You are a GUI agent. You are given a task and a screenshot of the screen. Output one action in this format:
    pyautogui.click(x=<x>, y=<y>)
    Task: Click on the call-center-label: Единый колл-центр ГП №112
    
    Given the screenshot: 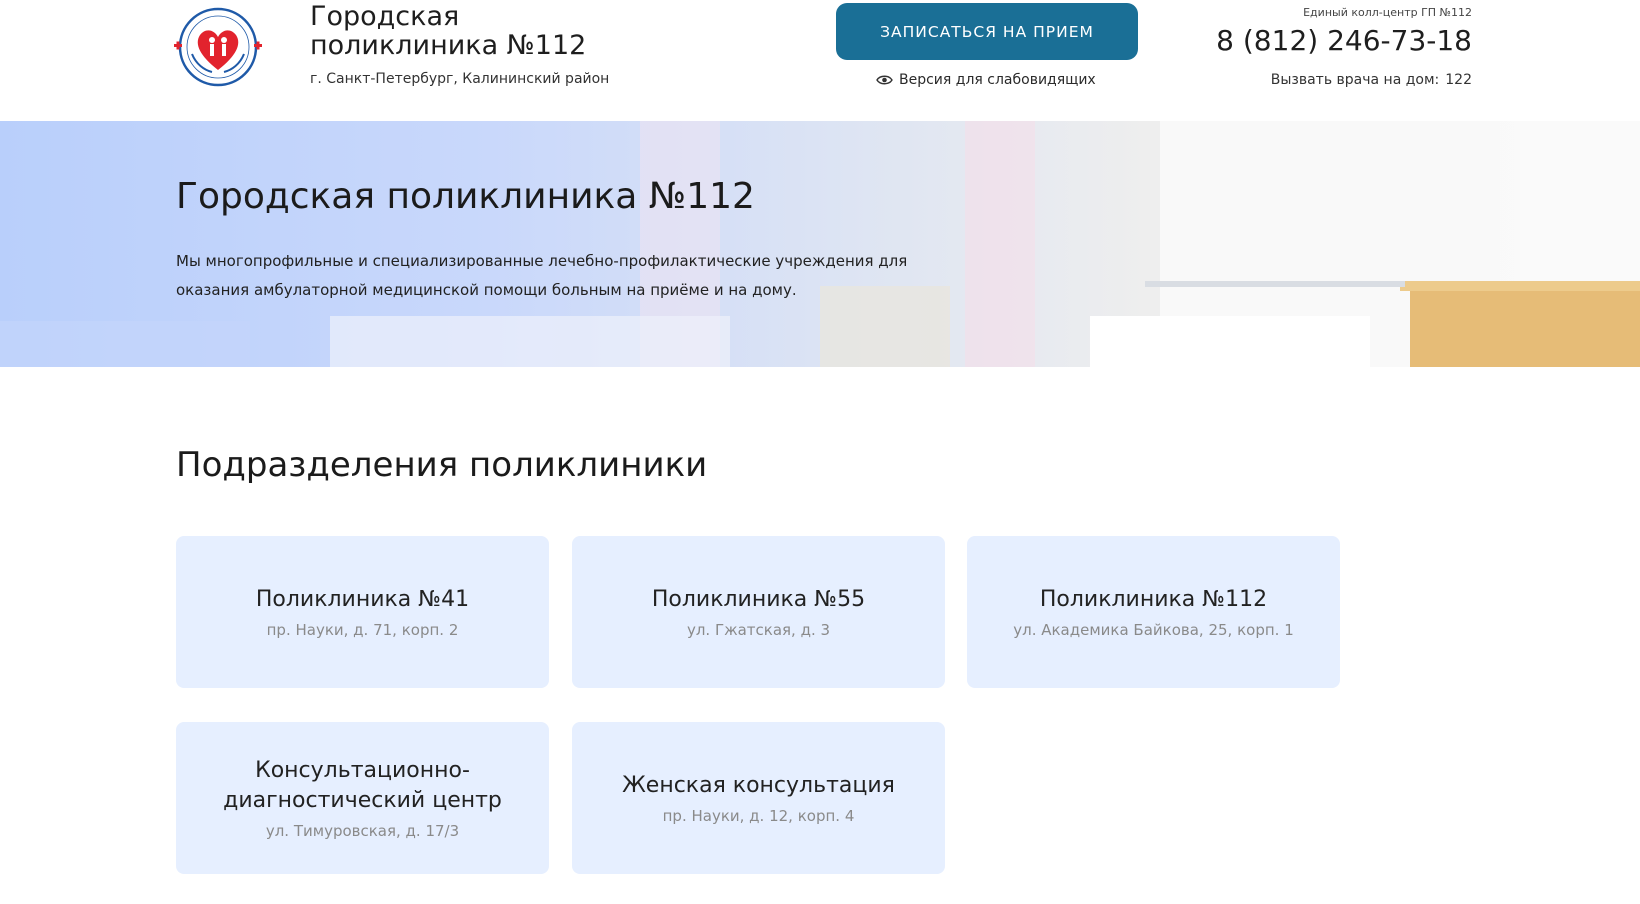 What is the action you would take?
    pyautogui.click(x=1387, y=12)
    